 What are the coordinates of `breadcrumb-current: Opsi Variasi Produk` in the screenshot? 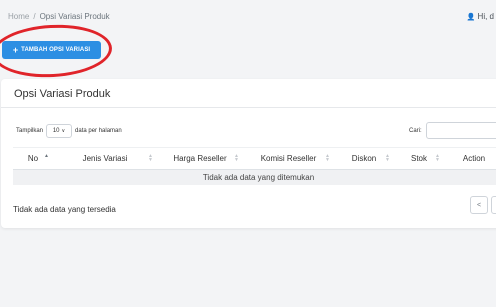 It's located at (74, 16).